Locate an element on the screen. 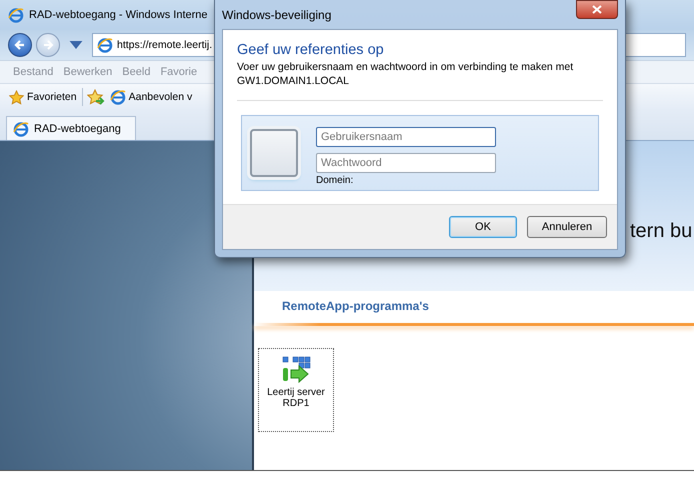 This screenshot has height=477, width=694. arrow-left-icon is located at coordinates (20, 45).